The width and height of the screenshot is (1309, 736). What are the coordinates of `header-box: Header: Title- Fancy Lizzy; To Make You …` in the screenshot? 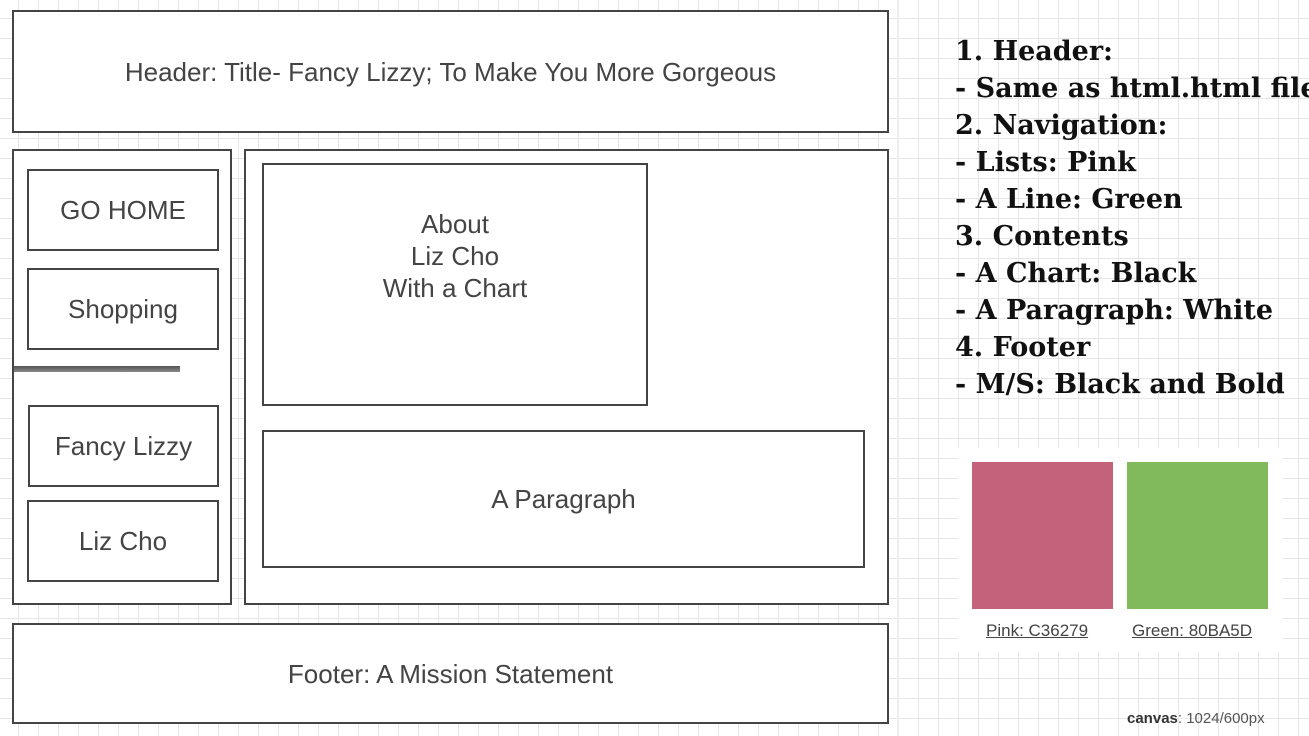 It's located at (450, 71).